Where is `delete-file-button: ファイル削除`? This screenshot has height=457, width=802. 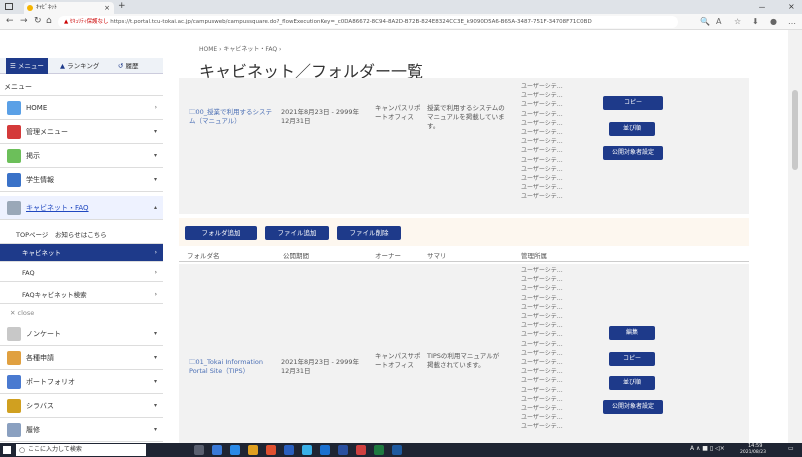 delete-file-button: ファイル削除 is located at coordinates (369, 233).